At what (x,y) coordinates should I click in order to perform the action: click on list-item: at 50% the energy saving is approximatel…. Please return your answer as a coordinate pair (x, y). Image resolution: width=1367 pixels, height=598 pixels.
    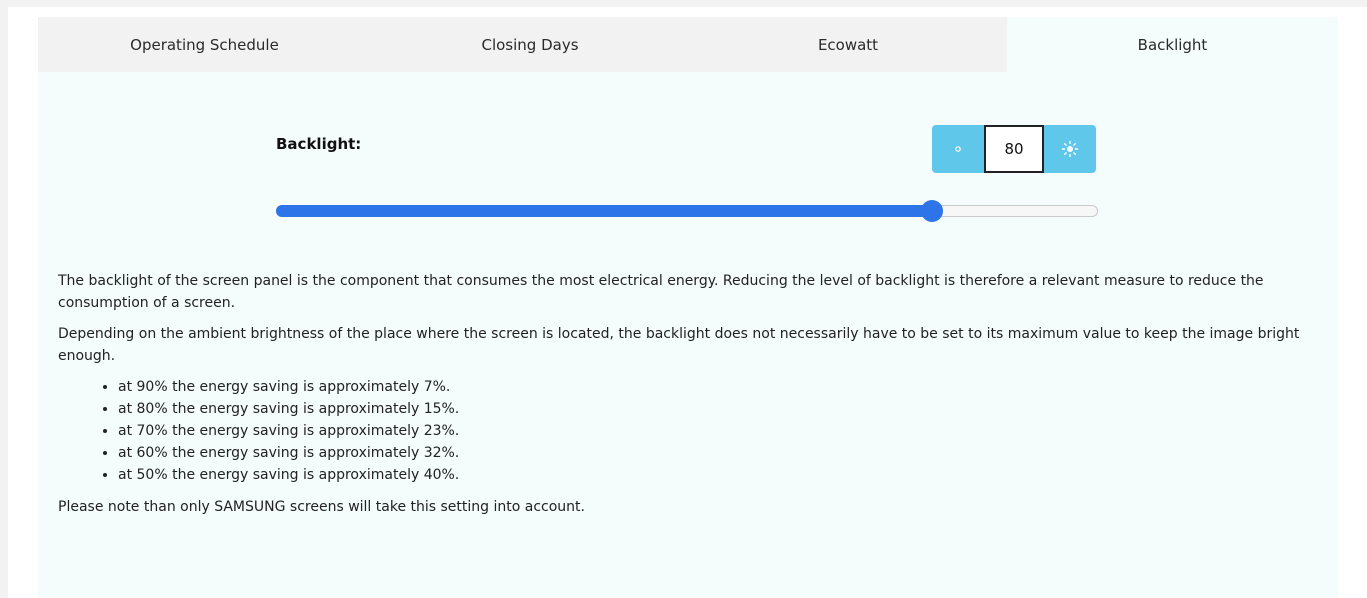
    Looking at the image, I should click on (720, 475).